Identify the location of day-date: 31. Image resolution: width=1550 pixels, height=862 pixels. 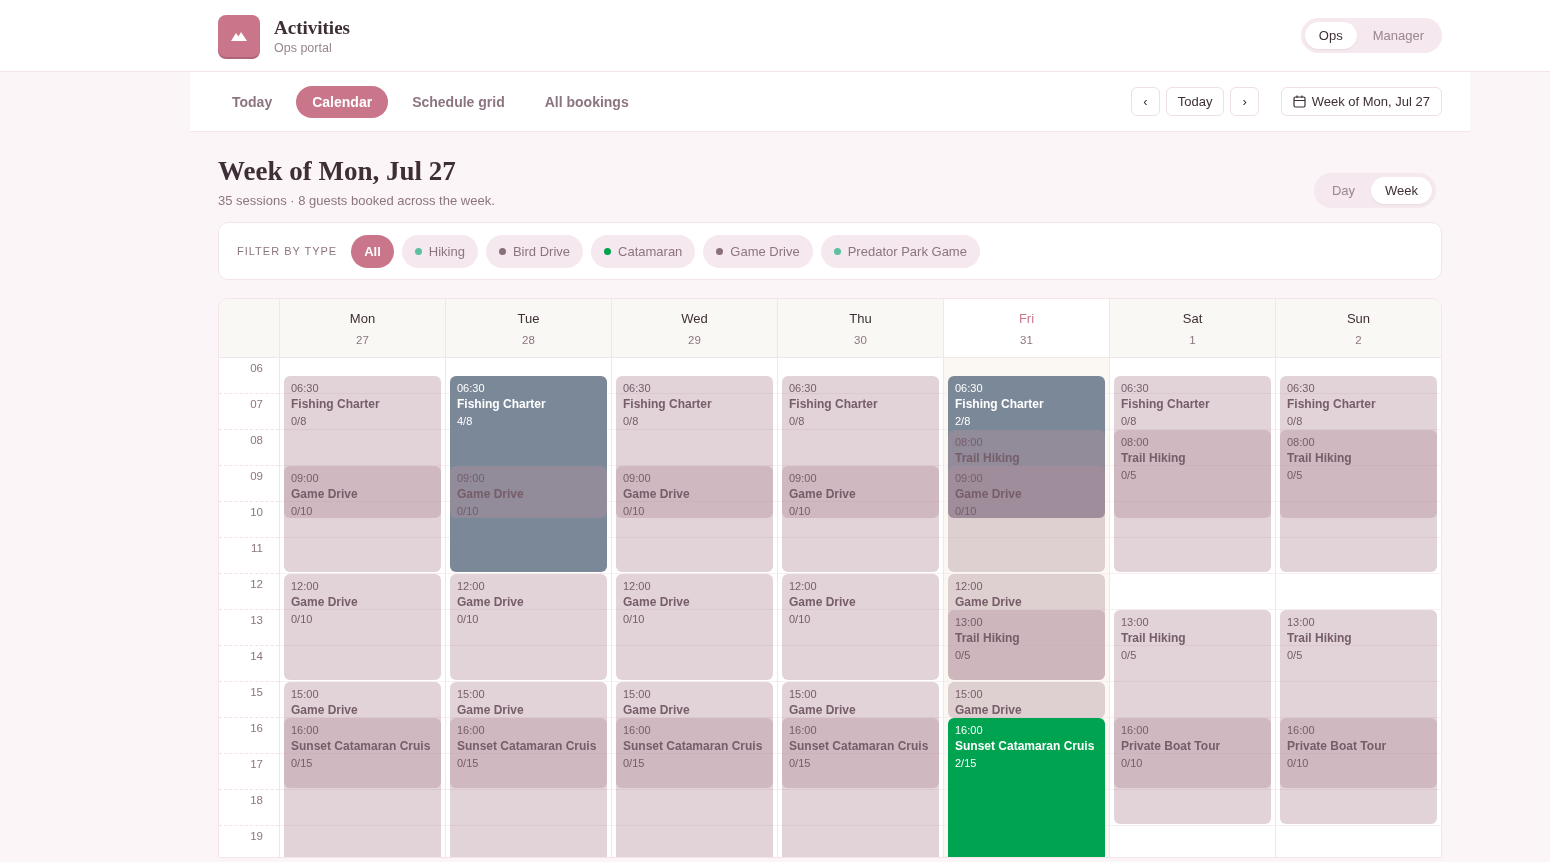
(1026, 339).